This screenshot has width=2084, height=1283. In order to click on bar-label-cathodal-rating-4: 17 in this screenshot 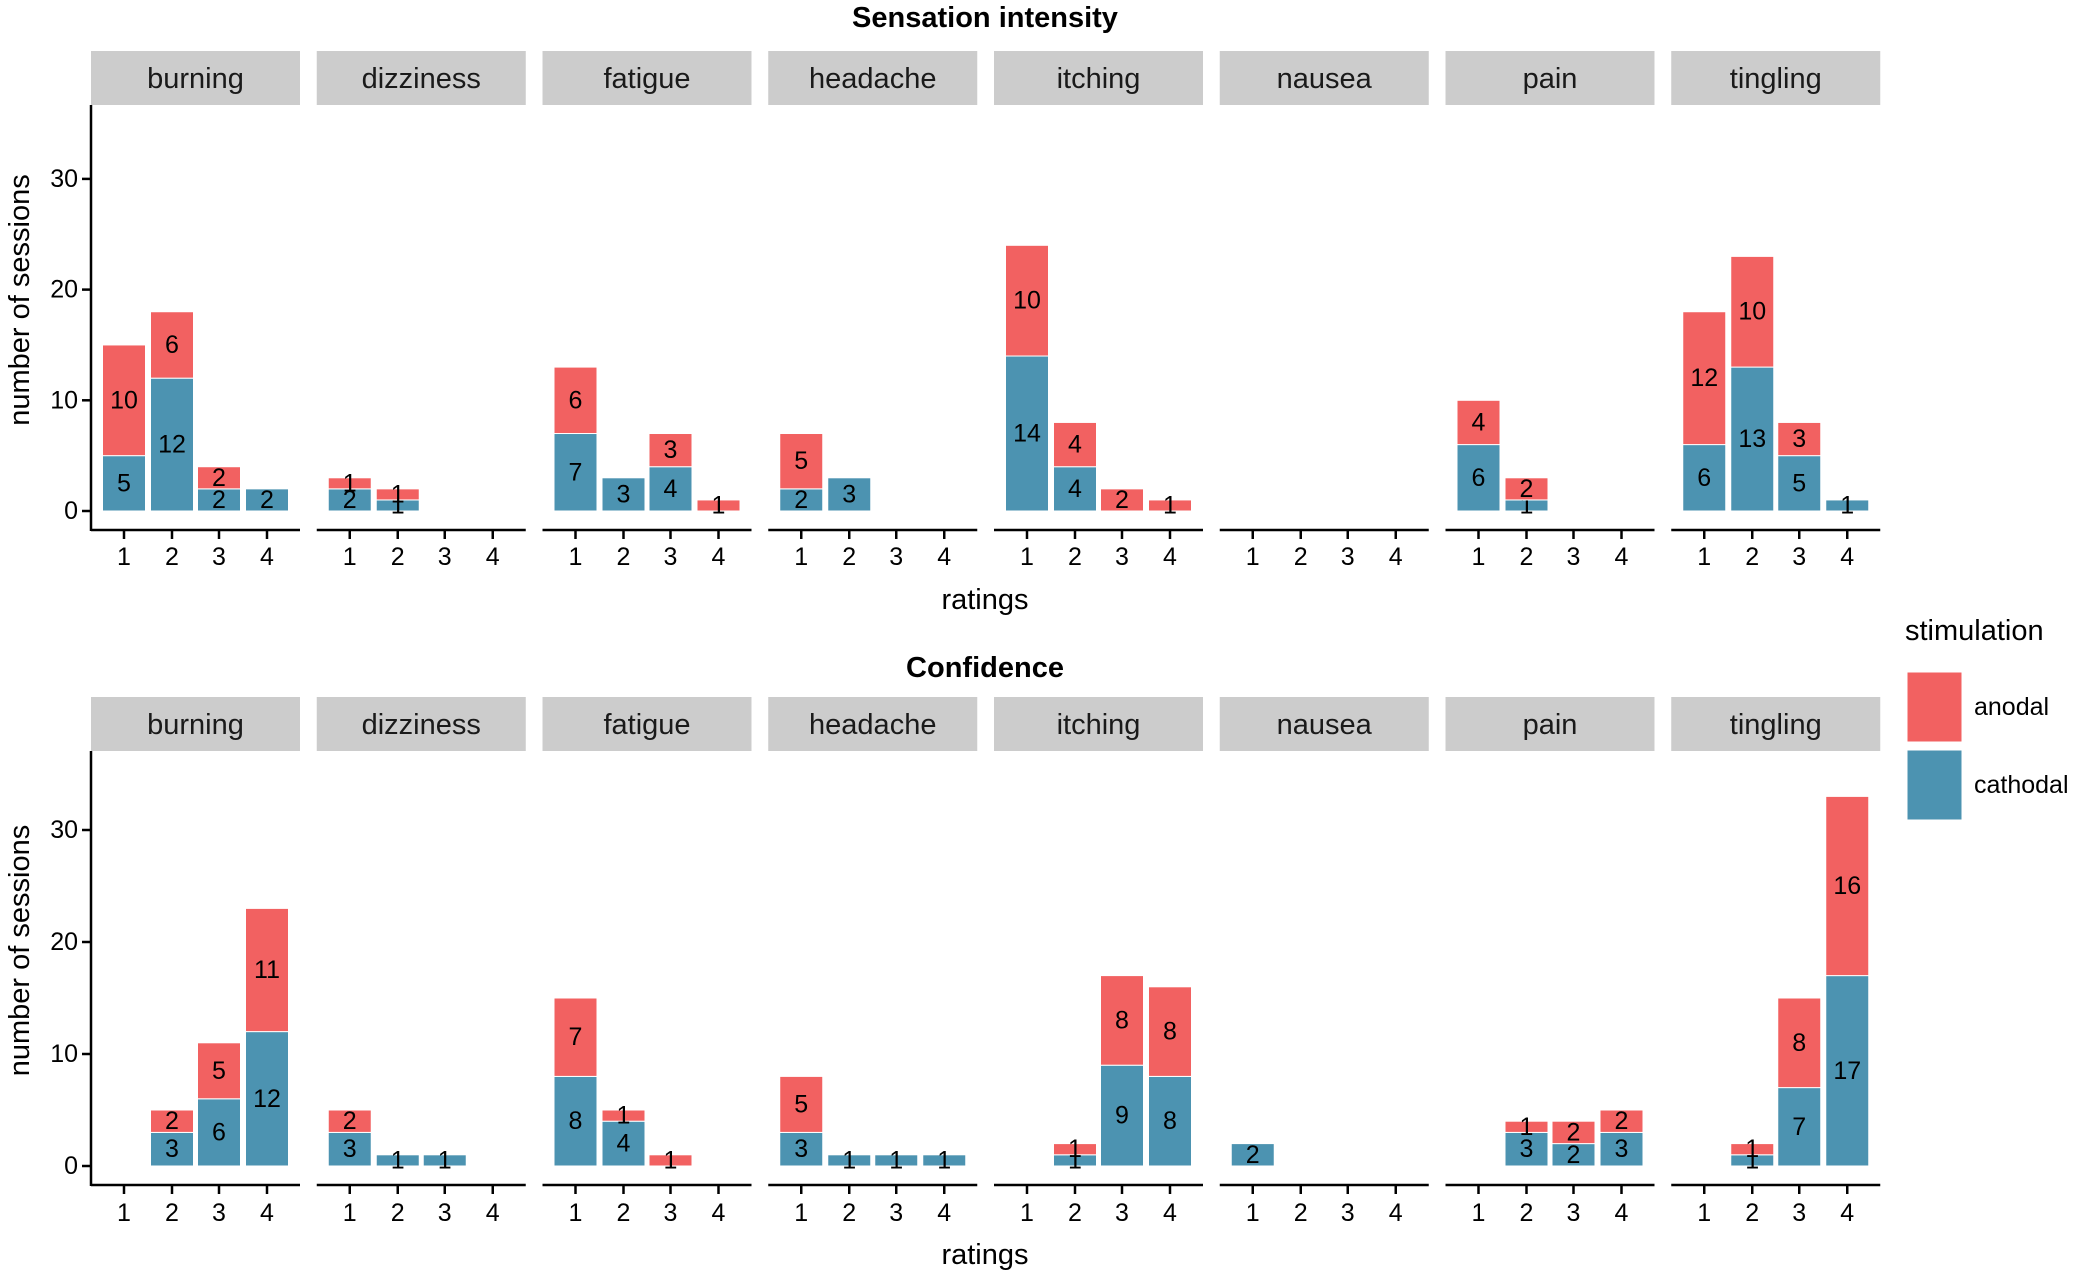, I will do `click(1847, 1071)`.